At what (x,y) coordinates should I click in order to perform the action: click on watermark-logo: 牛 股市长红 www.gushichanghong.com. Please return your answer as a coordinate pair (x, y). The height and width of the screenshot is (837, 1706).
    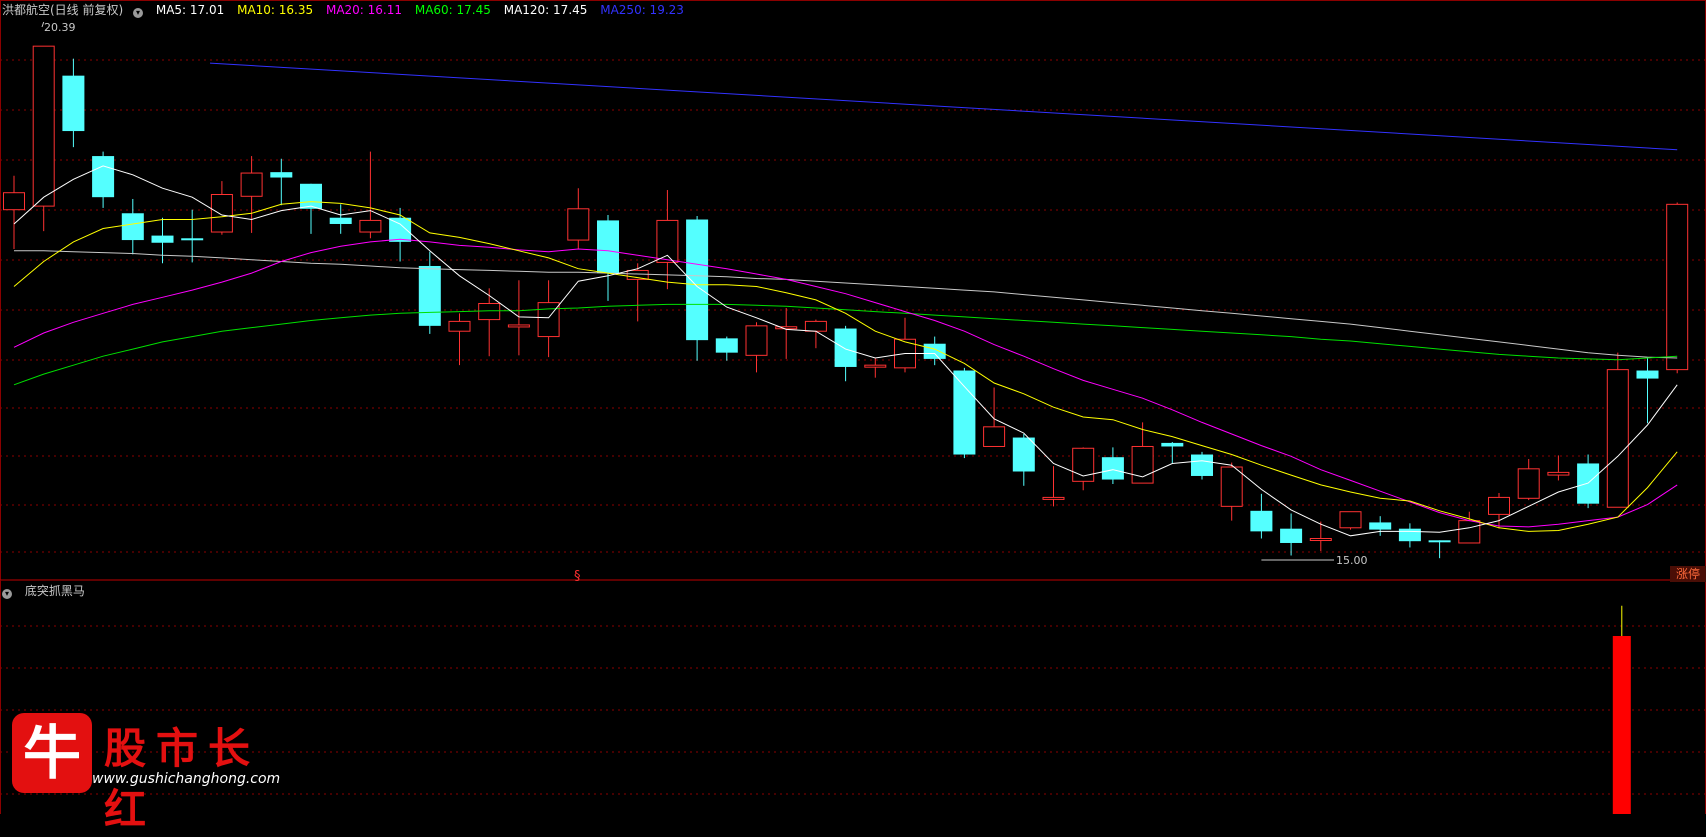
    Looking at the image, I should click on (158, 769).